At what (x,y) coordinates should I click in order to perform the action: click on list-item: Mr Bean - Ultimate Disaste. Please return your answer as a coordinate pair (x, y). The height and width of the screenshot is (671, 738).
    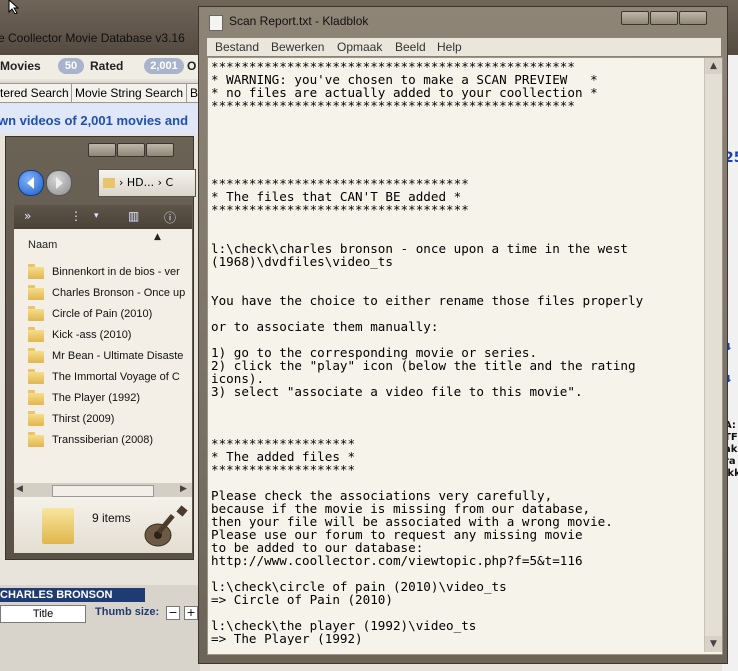
    Looking at the image, I should click on (110, 357).